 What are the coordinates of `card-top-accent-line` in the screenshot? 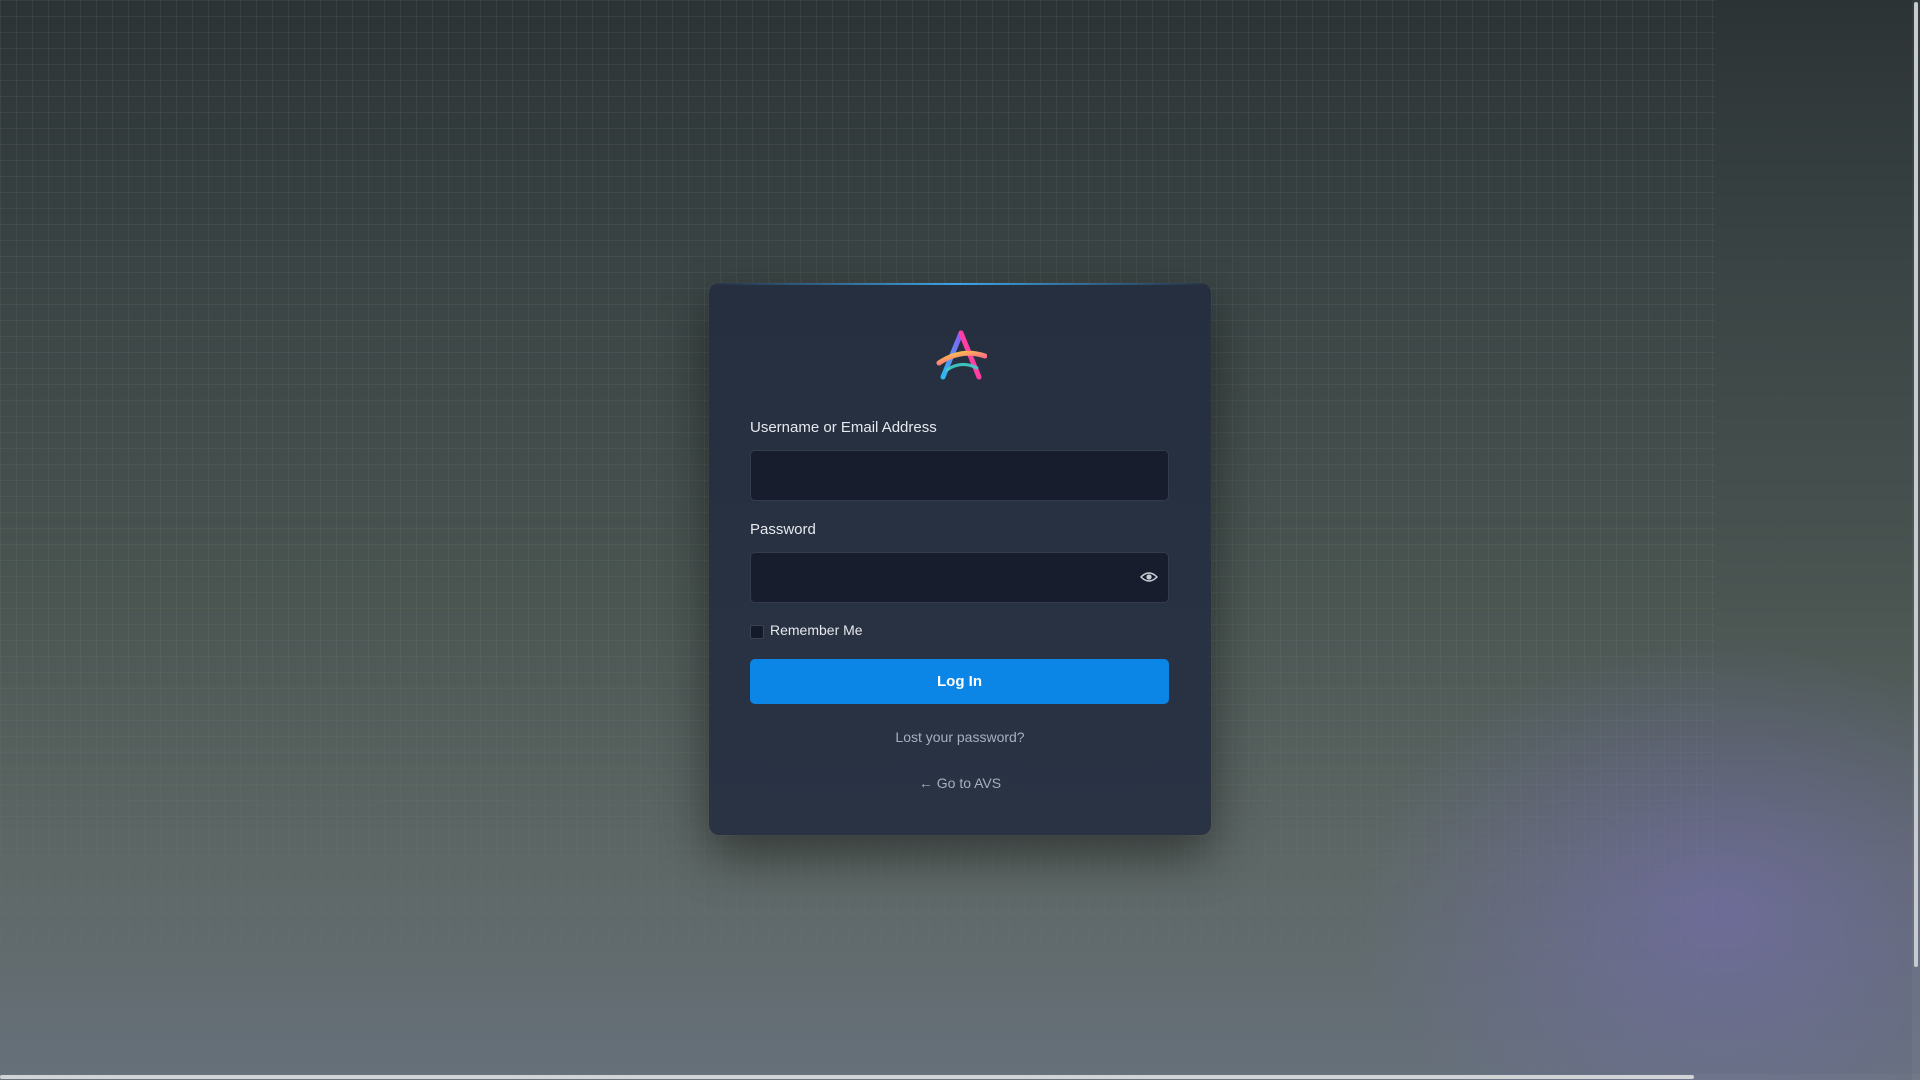 It's located at (960, 284).